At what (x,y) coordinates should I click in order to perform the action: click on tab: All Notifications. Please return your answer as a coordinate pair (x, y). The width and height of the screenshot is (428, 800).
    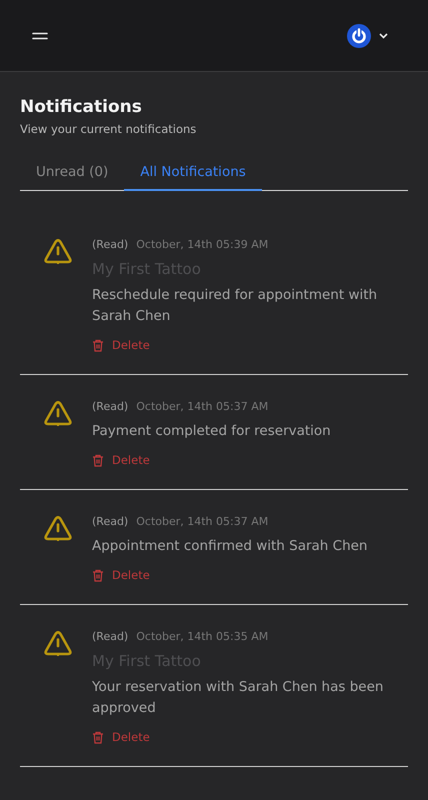
    Looking at the image, I should click on (193, 174).